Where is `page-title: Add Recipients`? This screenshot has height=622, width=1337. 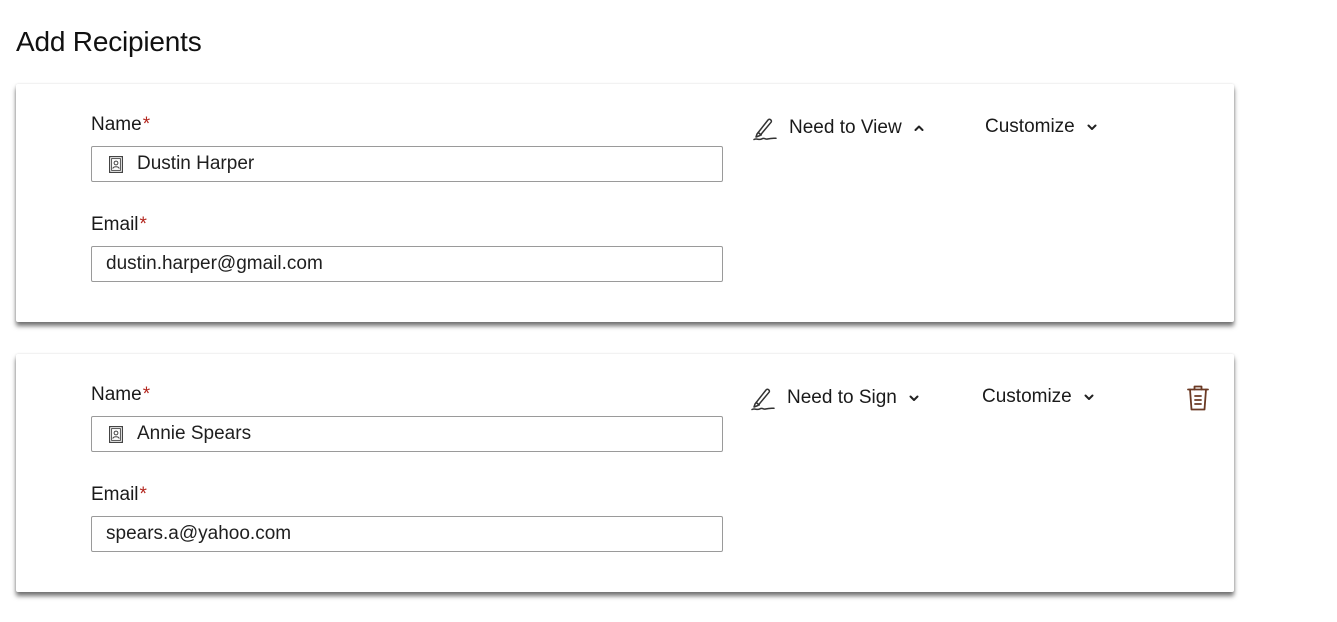
page-title: Add Recipients is located at coordinates (109, 41).